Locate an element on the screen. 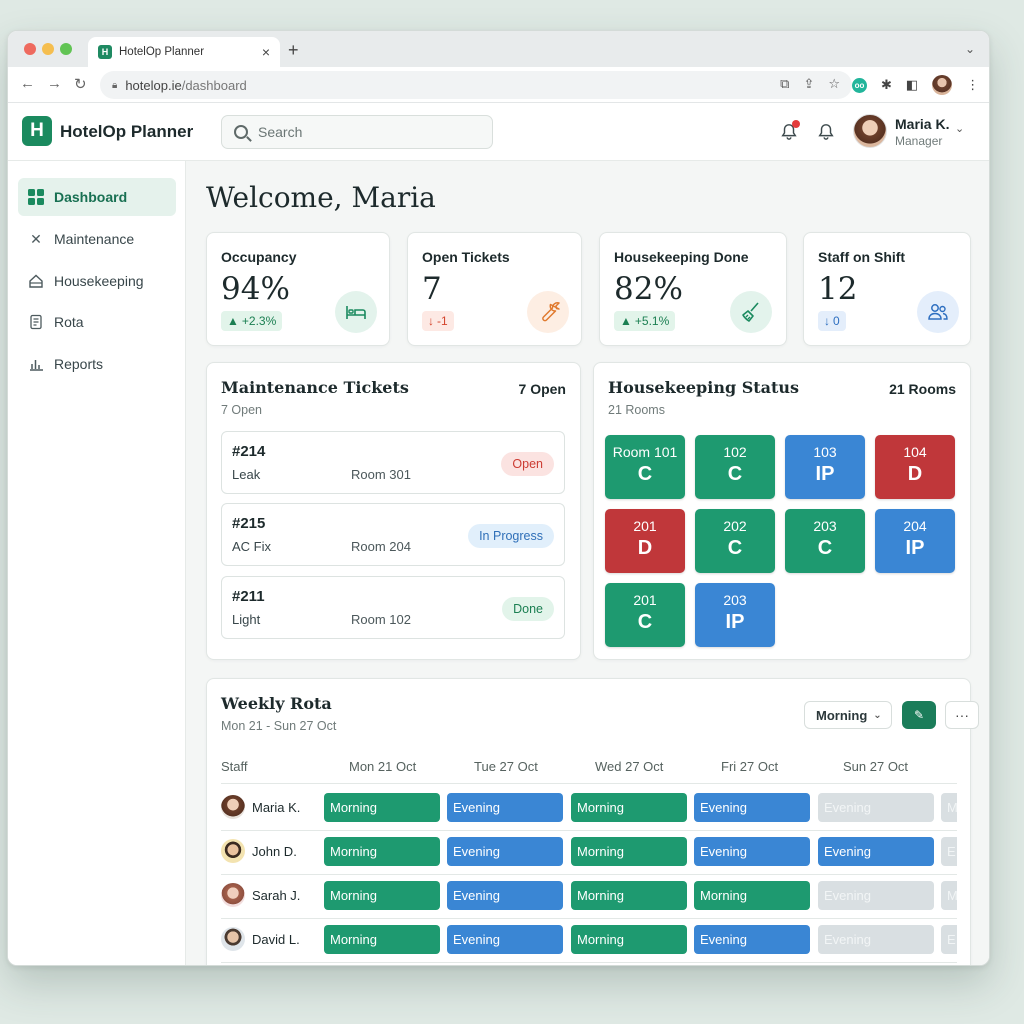  stat-card-occupancy: Occupancy 94% ▲ +2.3% is located at coordinates (298, 289).